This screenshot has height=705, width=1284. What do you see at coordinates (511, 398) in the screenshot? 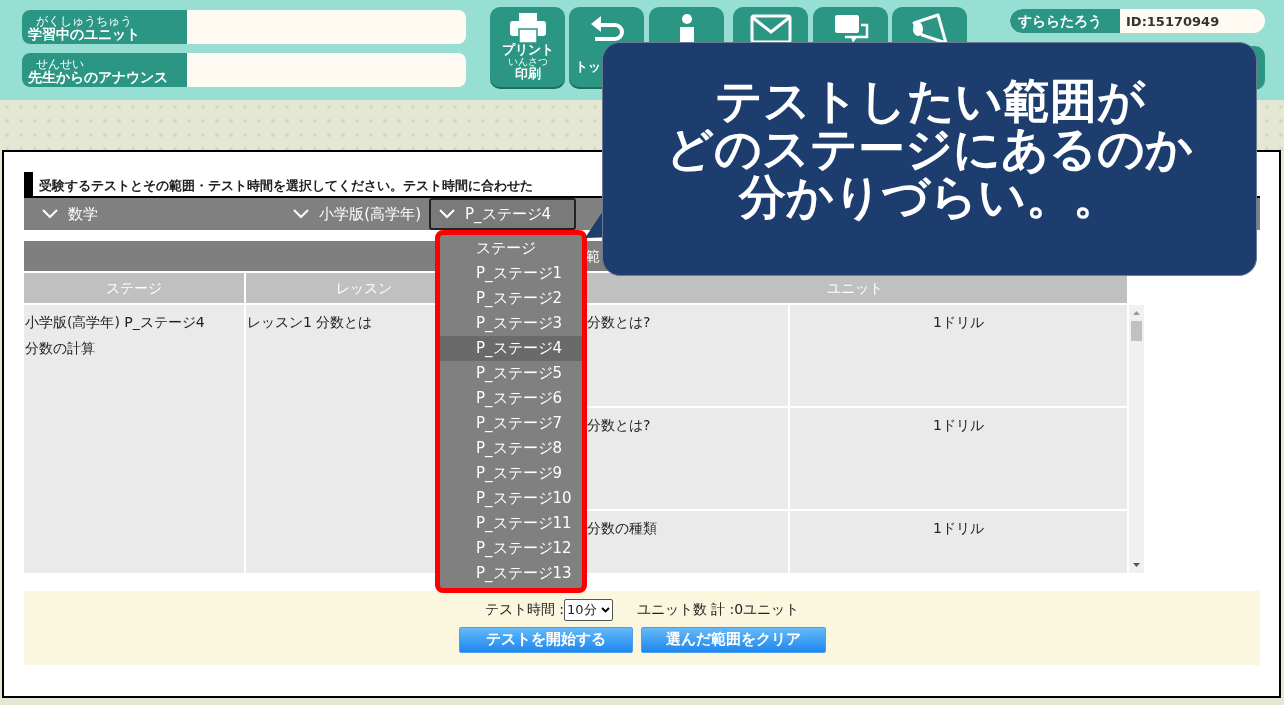
I see `dropdown-option: P_ステージ6` at bounding box center [511, 398].